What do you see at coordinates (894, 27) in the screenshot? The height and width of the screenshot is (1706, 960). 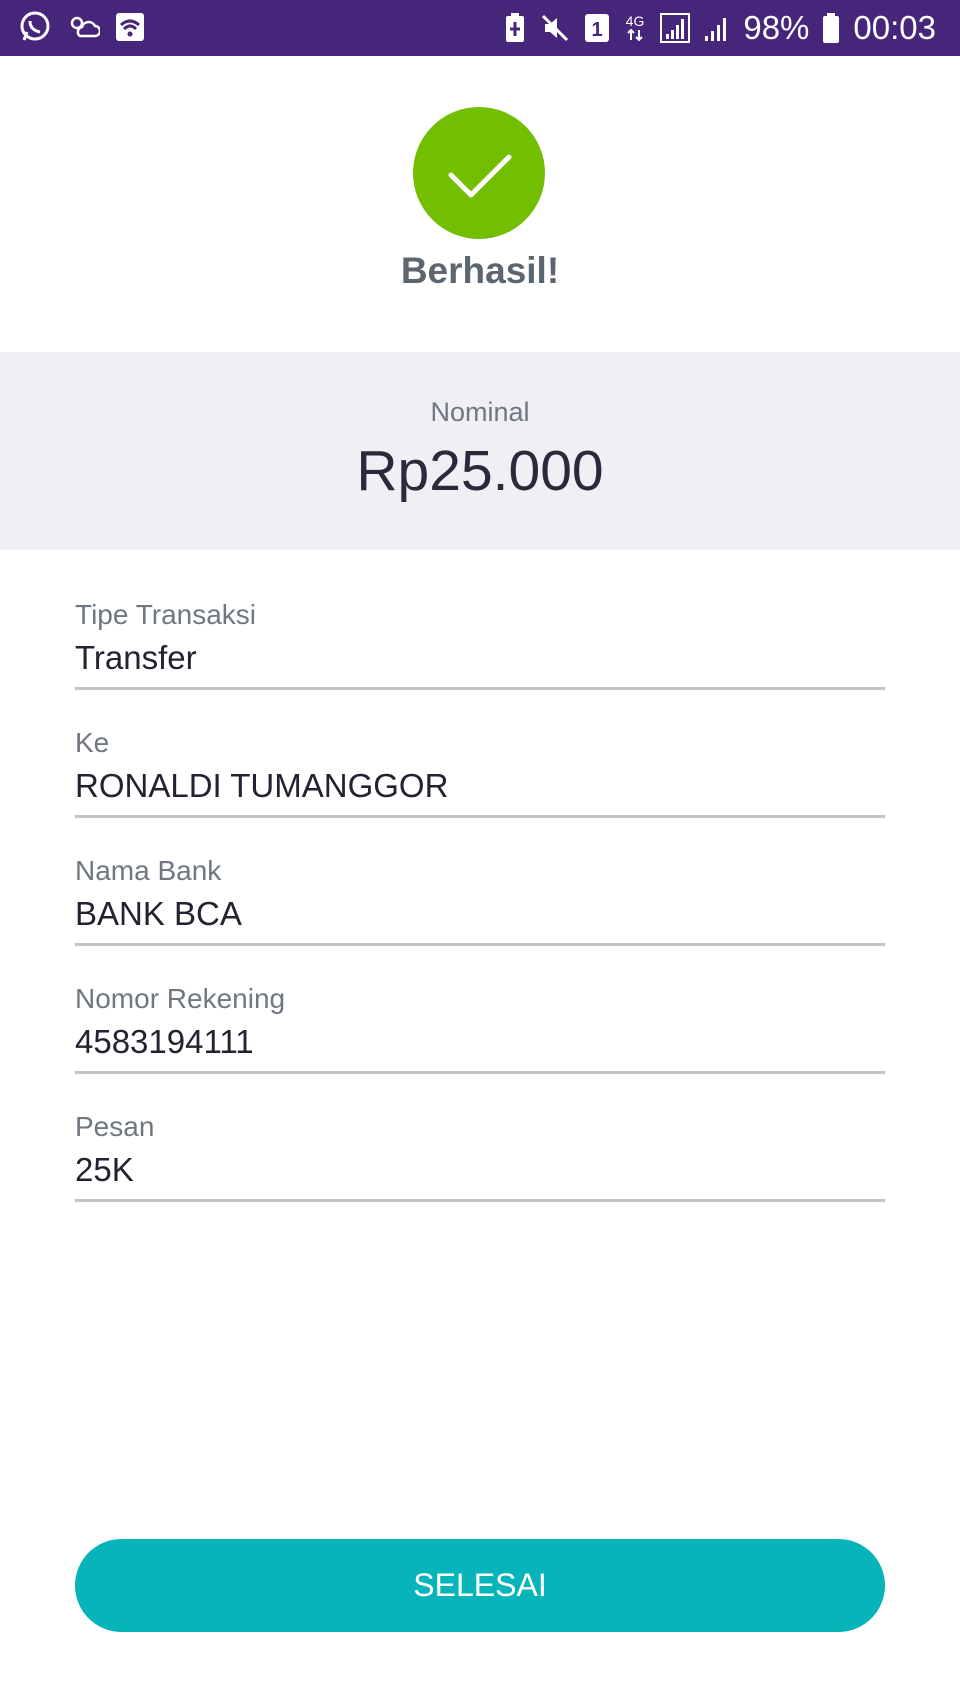 I see `clock: 00:03` at bounding box center [894, 27].